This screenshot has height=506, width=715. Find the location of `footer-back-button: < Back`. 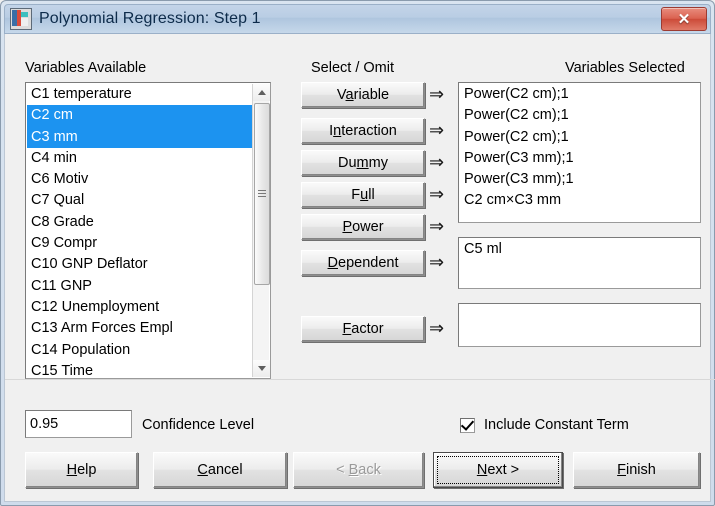

footer-back-button: < Back is located at coordinates (358, 470).